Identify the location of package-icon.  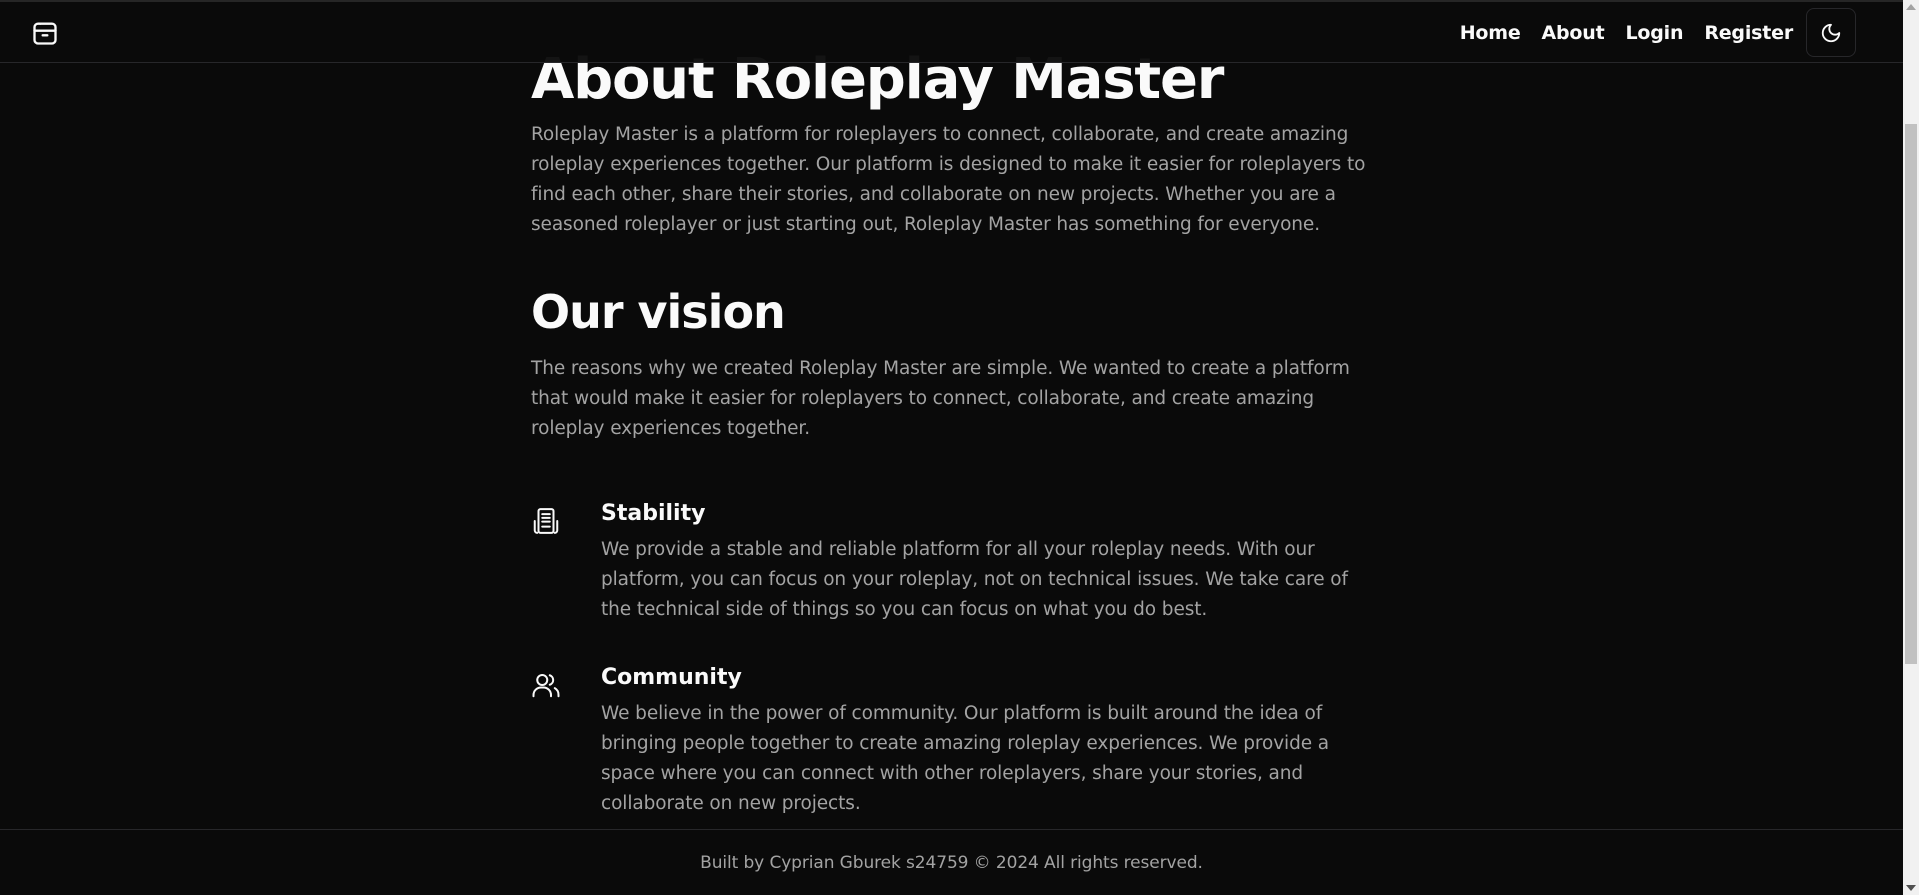
(45, 33).